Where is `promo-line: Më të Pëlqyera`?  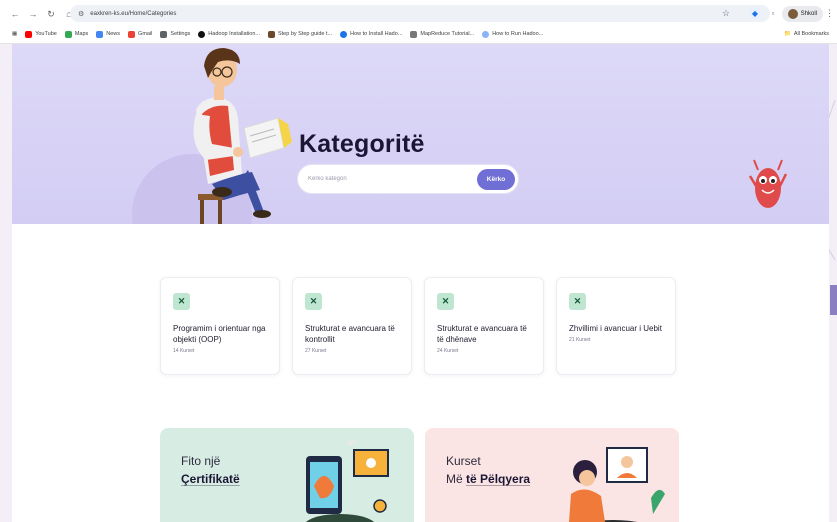
promo-line: Më të Pëlqyera is located at coordinates (488, 479).